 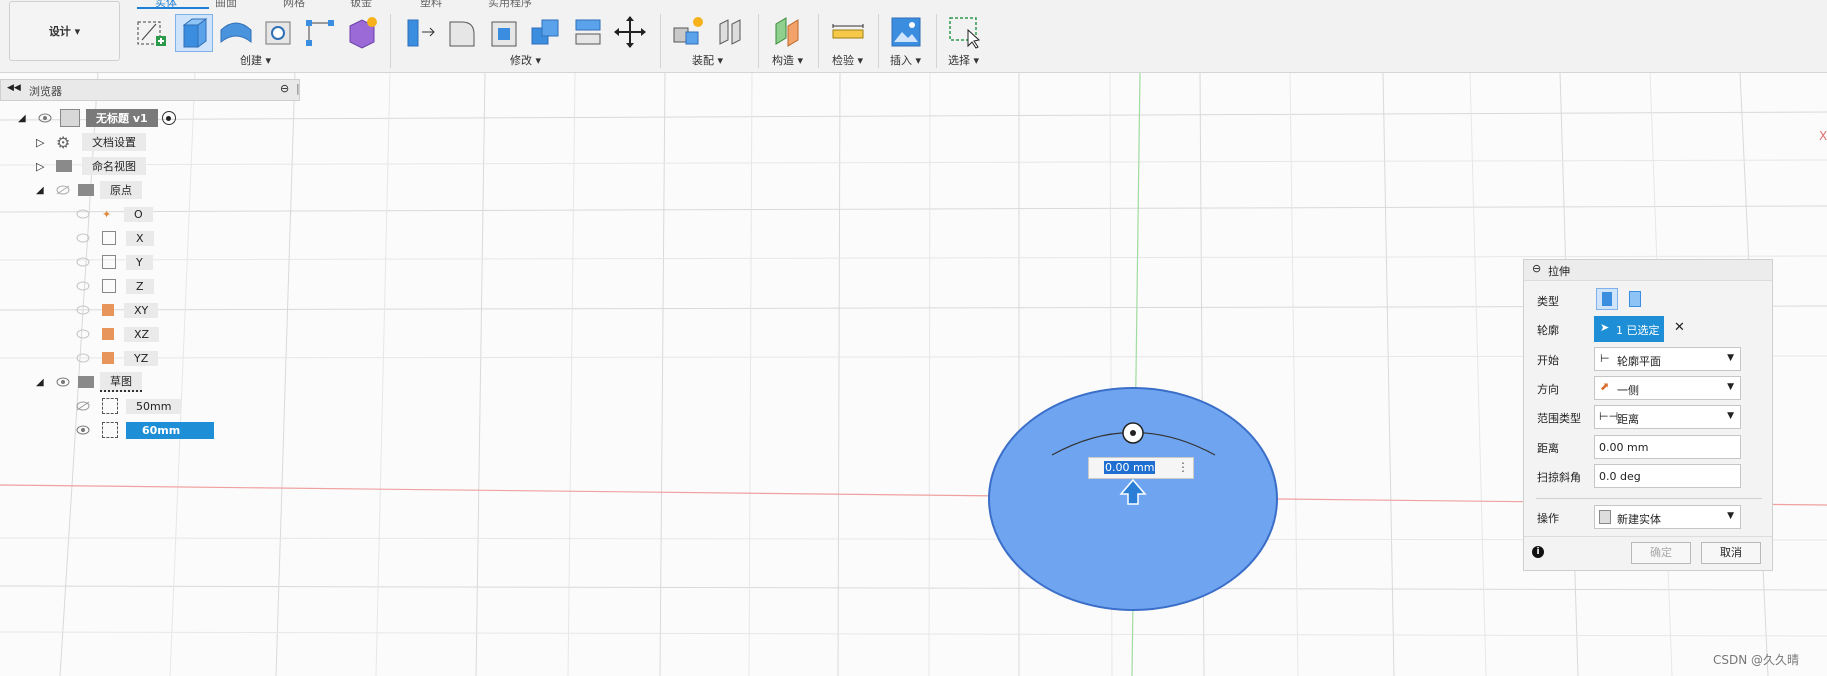 I want to click on offset-plane-icon, so click(x=788, y=32).